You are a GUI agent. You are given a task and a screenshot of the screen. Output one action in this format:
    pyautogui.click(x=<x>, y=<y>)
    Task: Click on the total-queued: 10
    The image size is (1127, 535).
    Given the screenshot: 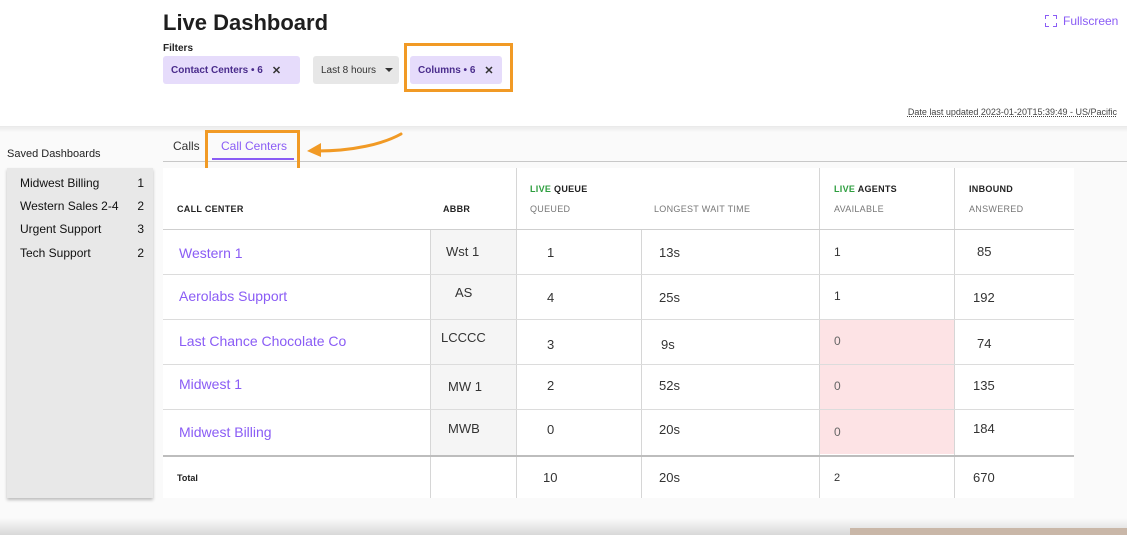 What is the action you would take?
    pyautogui.click(x=550, y=477)
    